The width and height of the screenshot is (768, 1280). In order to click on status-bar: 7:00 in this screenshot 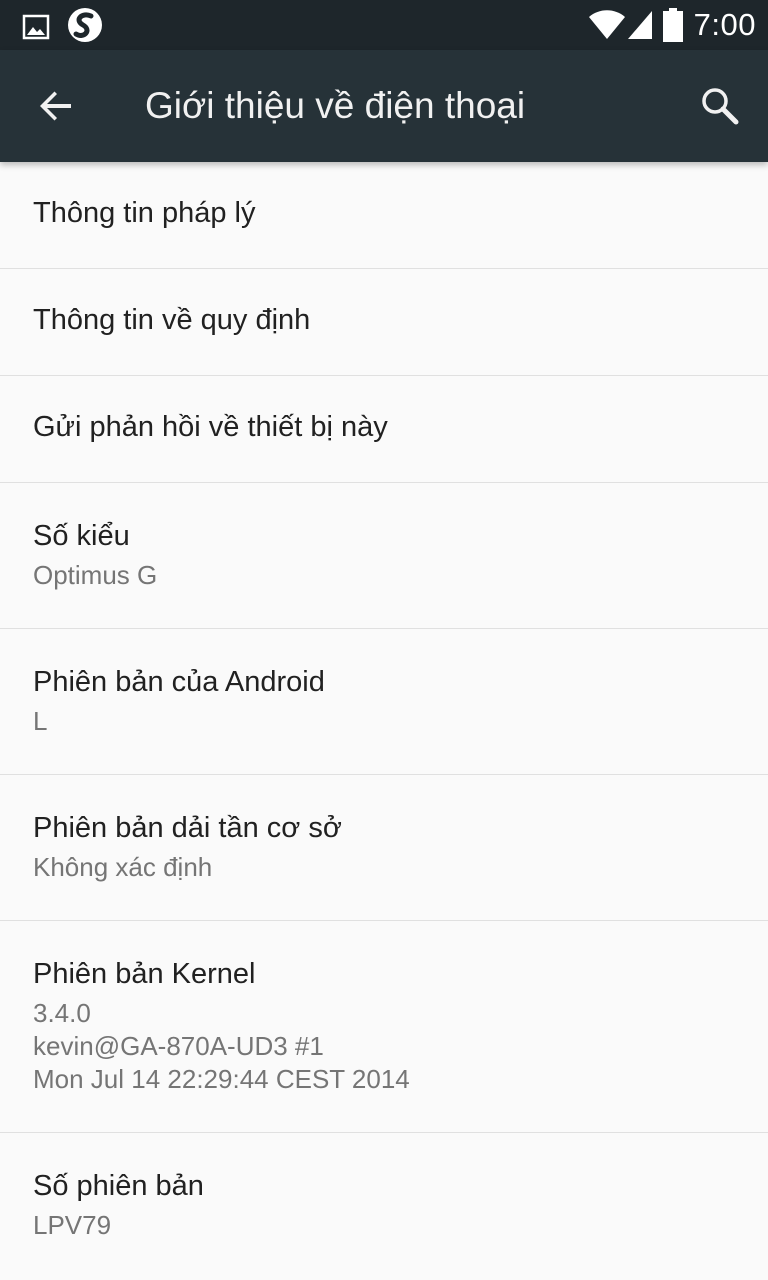, I will do `click(384, 25)`.